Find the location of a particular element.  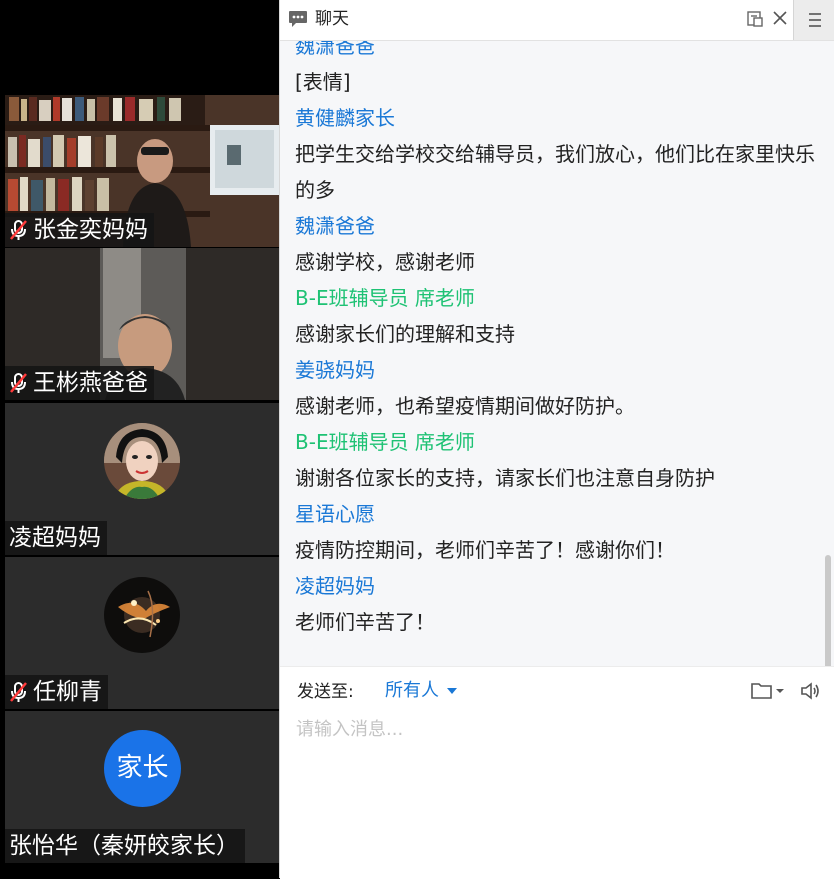

message-text: 感谢家长们的理解和支持 is located at coordinates (405, 334).